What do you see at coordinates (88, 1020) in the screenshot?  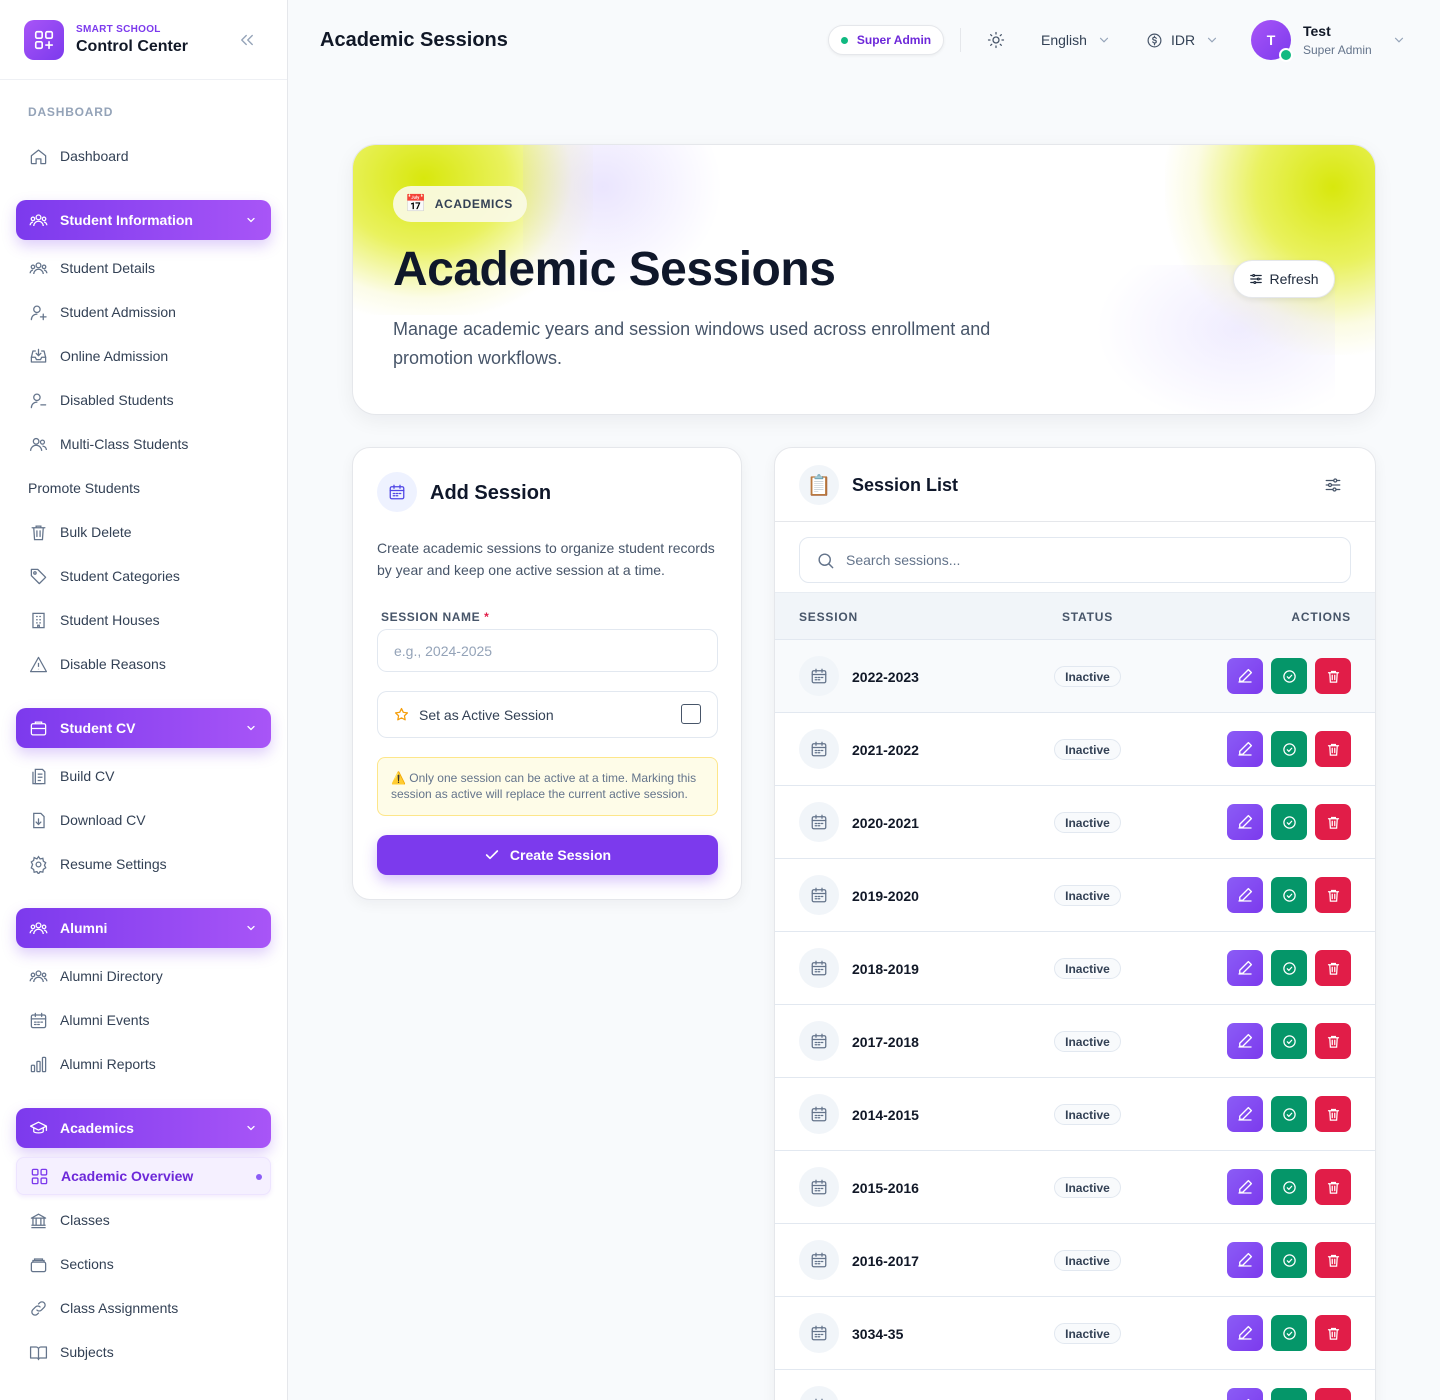 I see `sidebar-item-alumni-events: Alumni Events` at bounding box center [88, 1020].